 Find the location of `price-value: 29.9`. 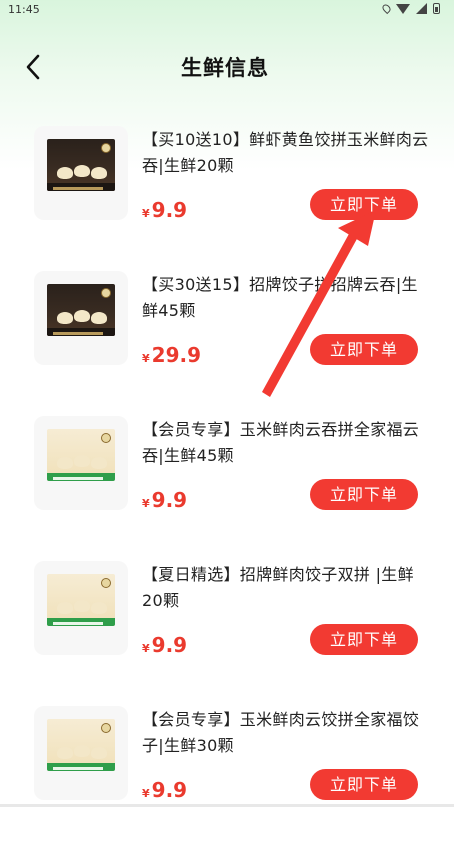

price-value: 29.9 is located at coordinates (176, 355).